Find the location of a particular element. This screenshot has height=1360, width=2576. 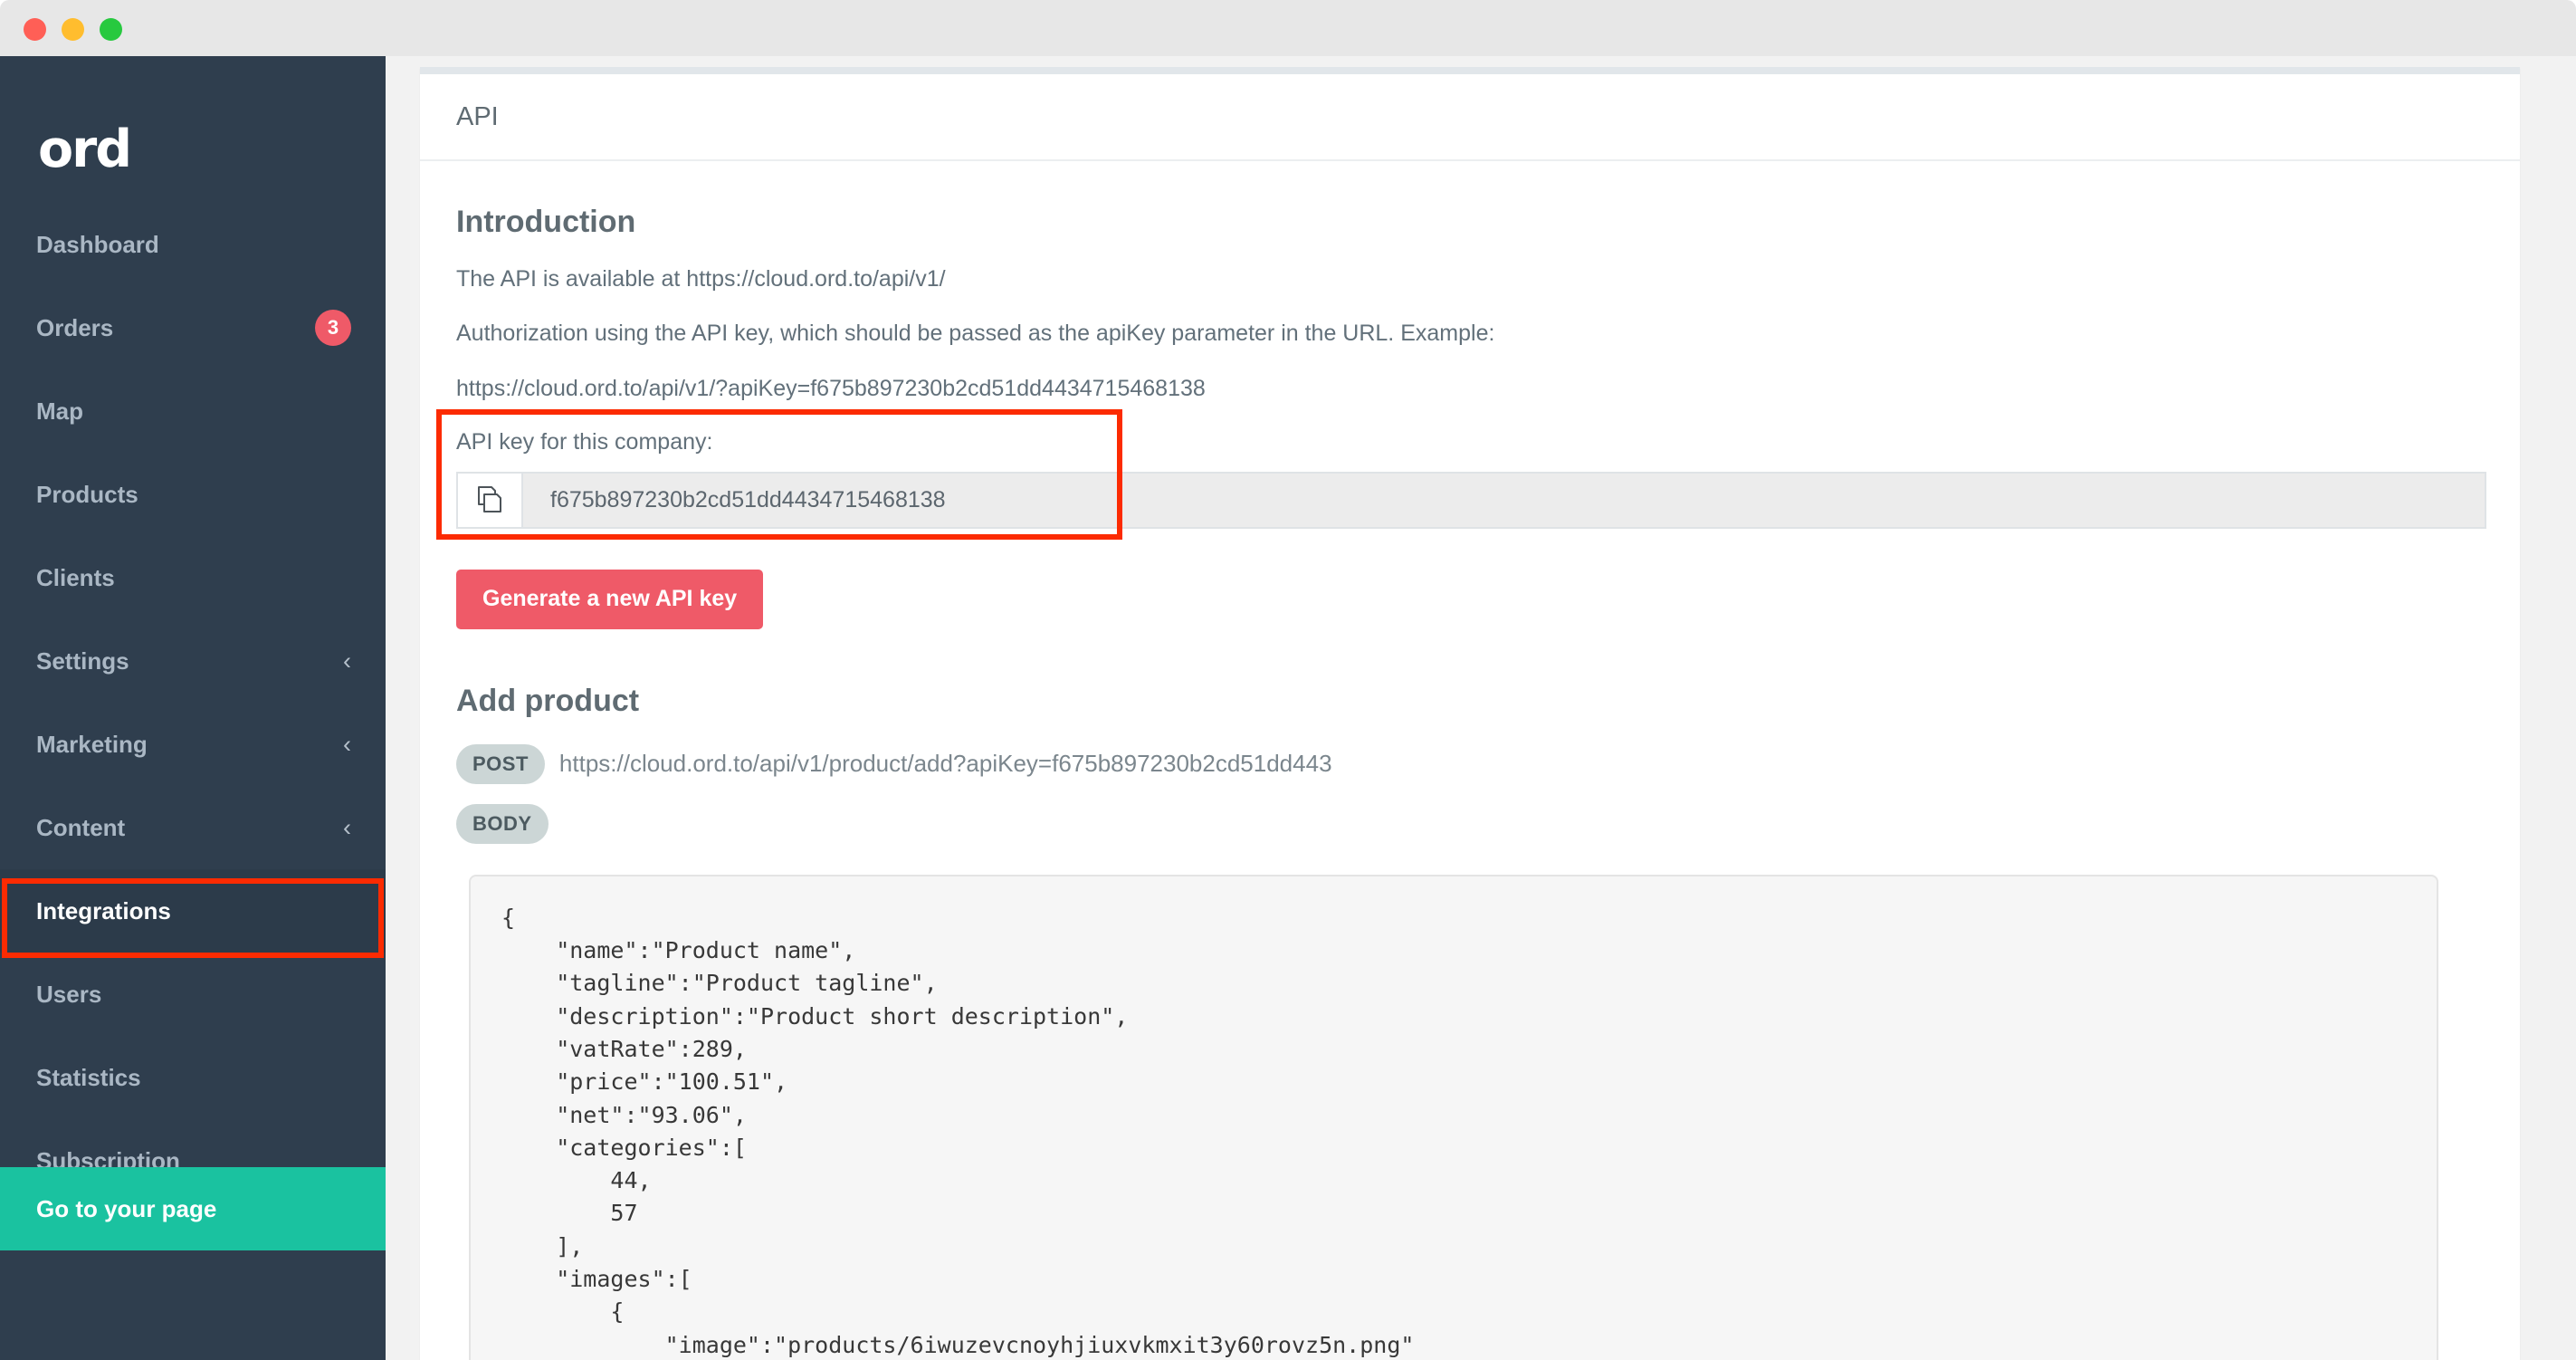

generate-new-api-key-button: Generate a new API key is located at coordinates (610, 599).